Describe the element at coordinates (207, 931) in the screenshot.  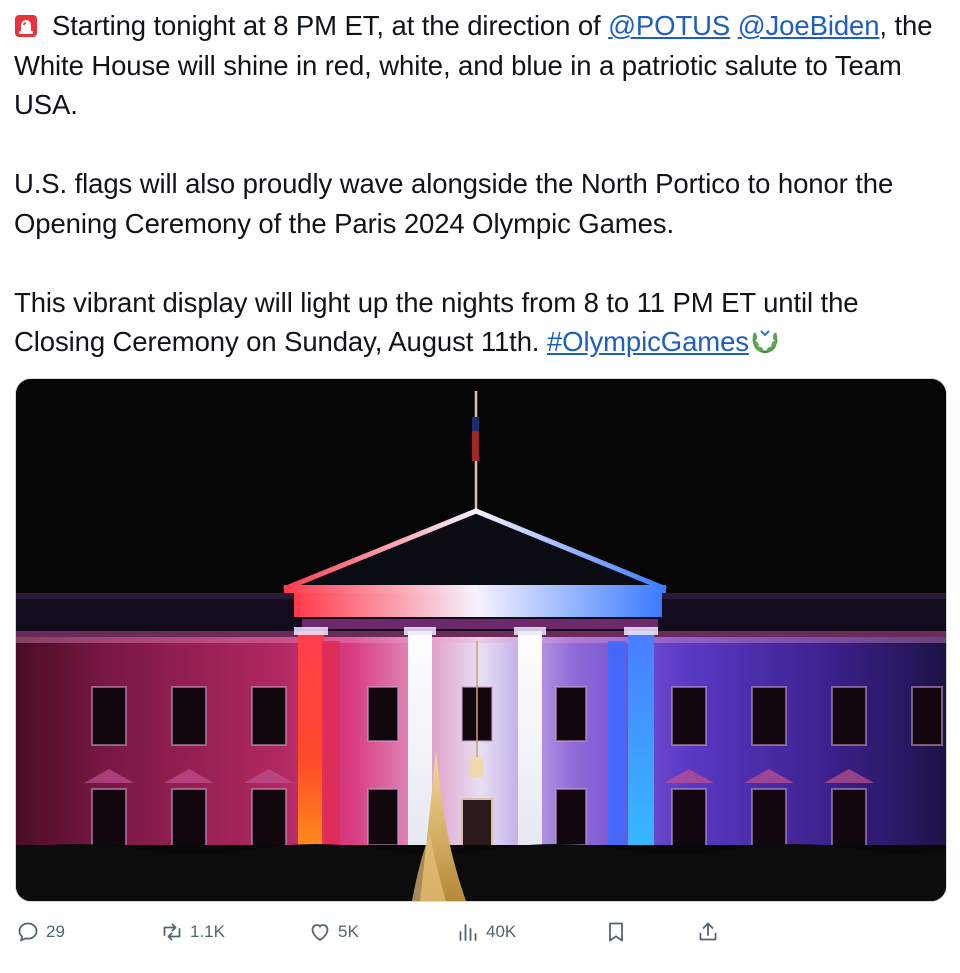
I see `repost-count: 1.1K` at that location.